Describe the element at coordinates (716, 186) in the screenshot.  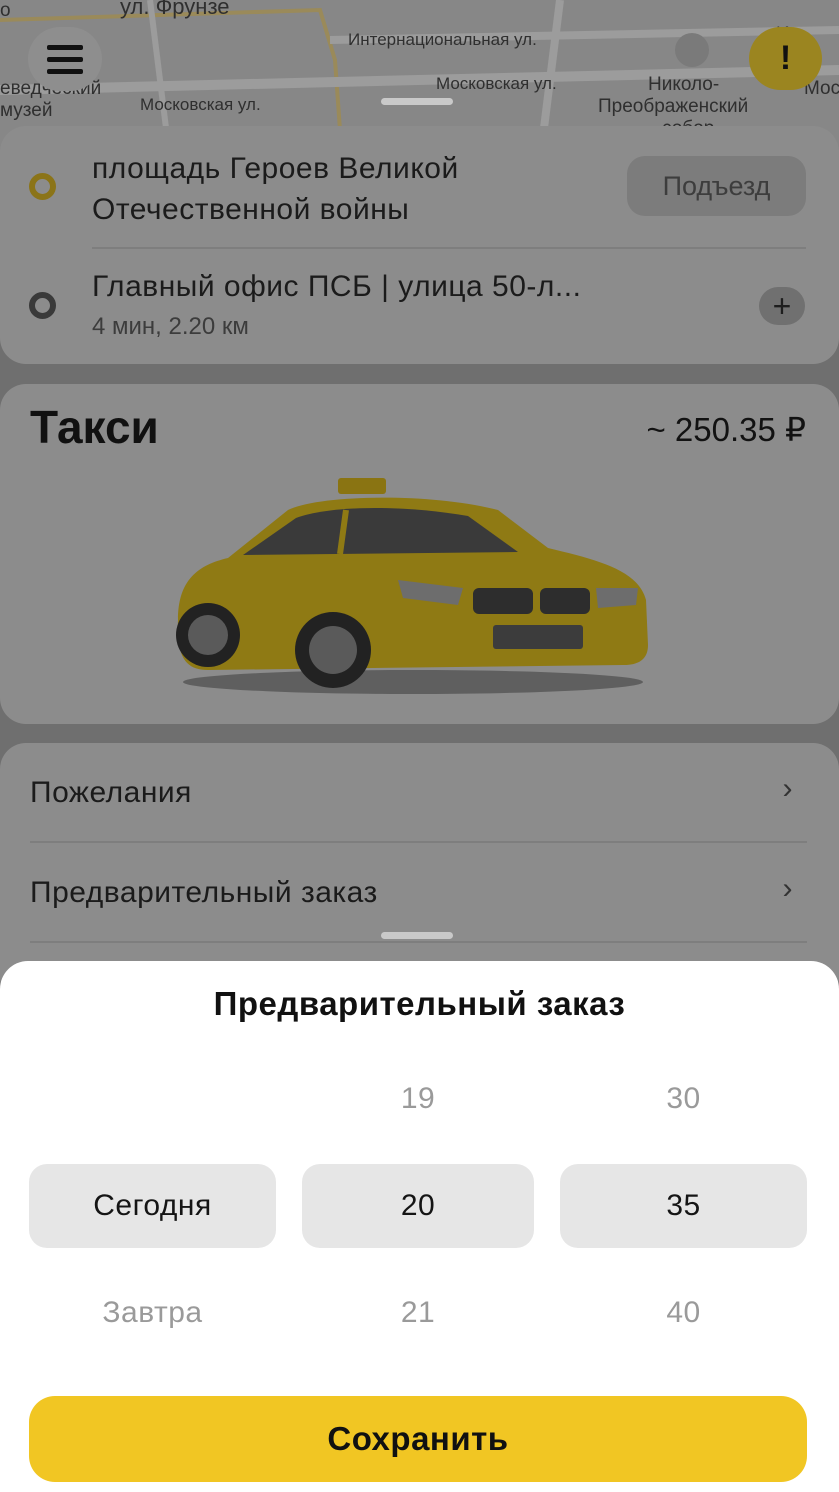
I see `entrance-button: Подъезд` at that location.